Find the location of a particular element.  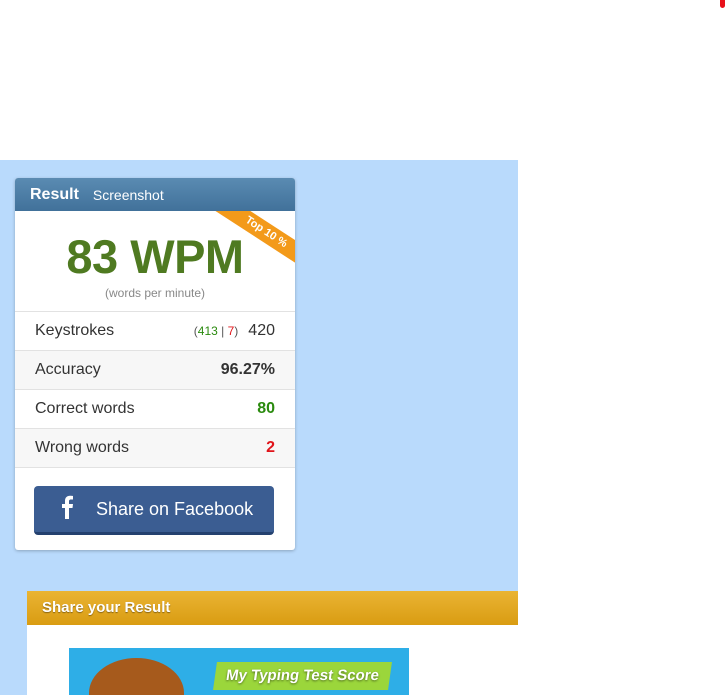

wpm-value: 83 WPM is located at coordinates (155, 256).